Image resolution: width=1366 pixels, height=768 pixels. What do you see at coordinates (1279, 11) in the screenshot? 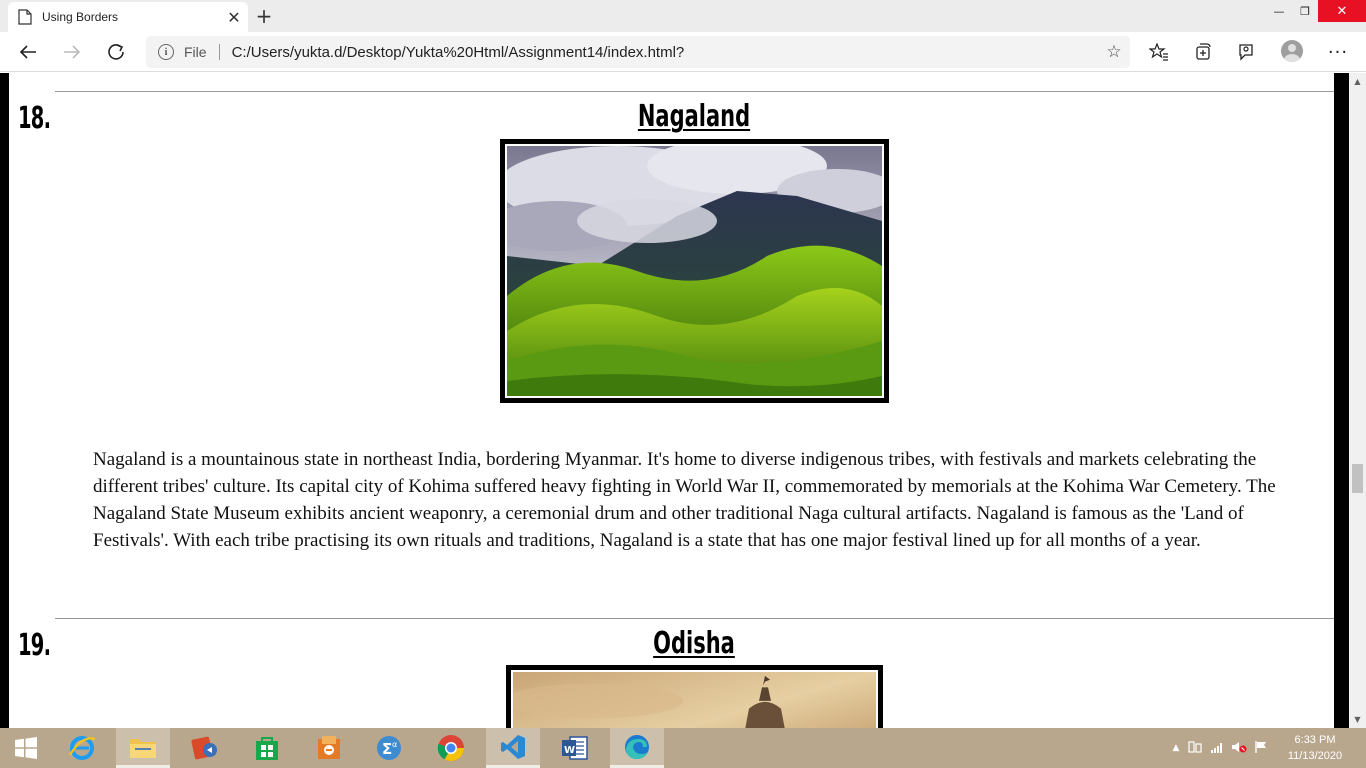
I see `minimize-icon: —` at bounding box center [1279, 11].